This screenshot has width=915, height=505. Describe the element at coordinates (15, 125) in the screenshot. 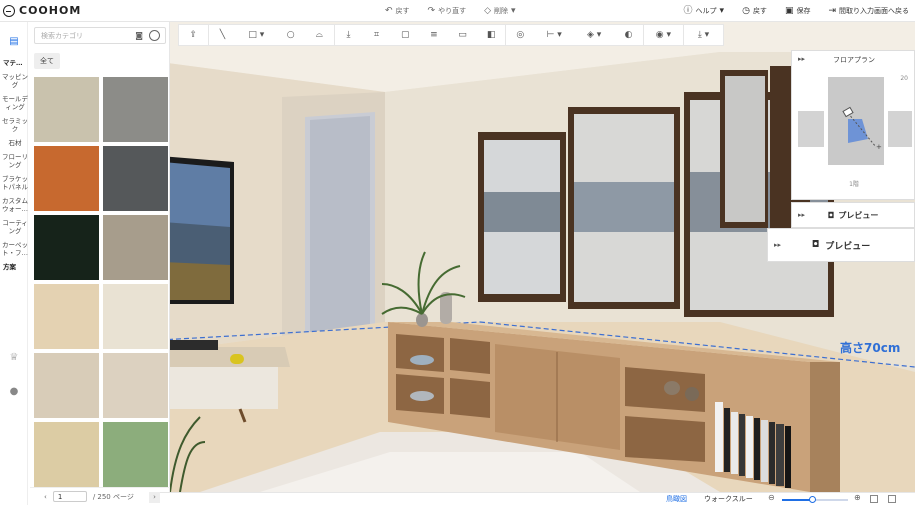

I see `category-ceramic: セラミック` at that location.